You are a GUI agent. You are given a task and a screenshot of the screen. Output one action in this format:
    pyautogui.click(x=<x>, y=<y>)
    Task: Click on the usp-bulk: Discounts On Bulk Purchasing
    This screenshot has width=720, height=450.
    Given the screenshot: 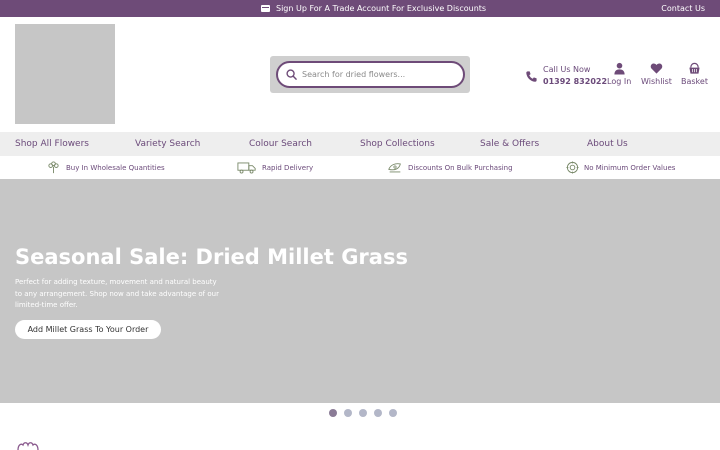 What is the action you would take?
    pyautogui.click(x=450, y=167)
    